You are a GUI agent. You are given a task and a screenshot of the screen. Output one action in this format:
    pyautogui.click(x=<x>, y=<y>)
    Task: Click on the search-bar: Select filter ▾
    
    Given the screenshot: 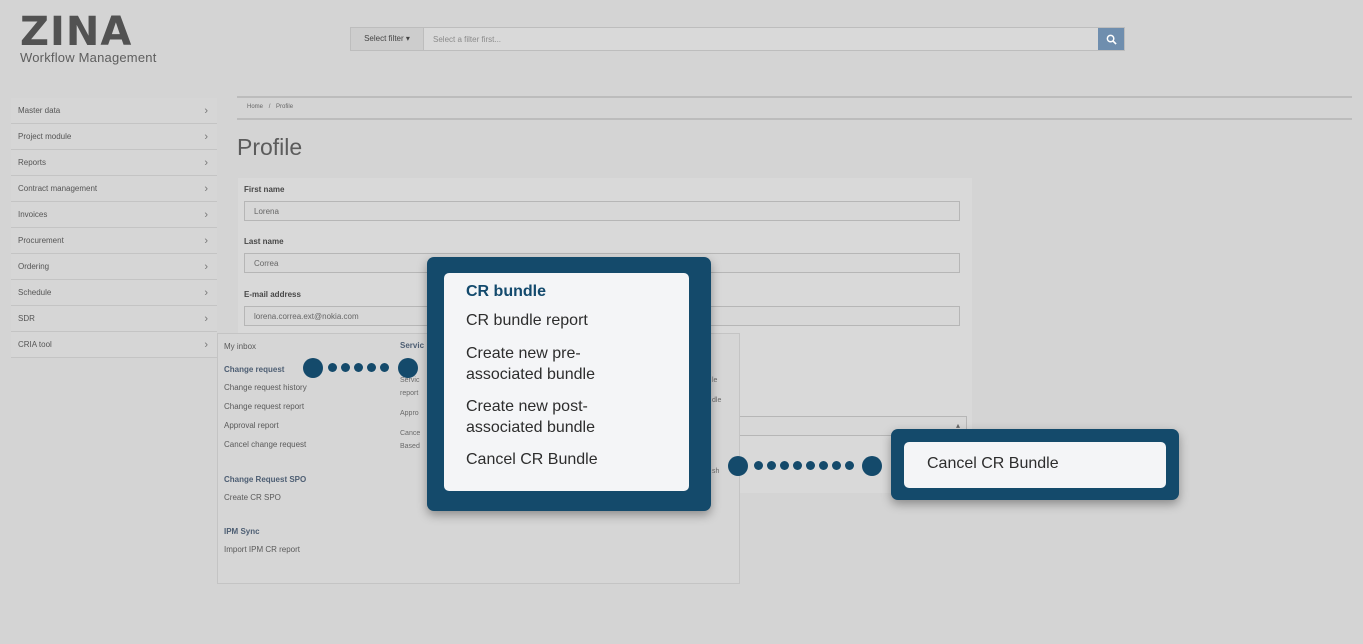 What is the action you would take?
    pyautogui.click(x=737, y=39)
    